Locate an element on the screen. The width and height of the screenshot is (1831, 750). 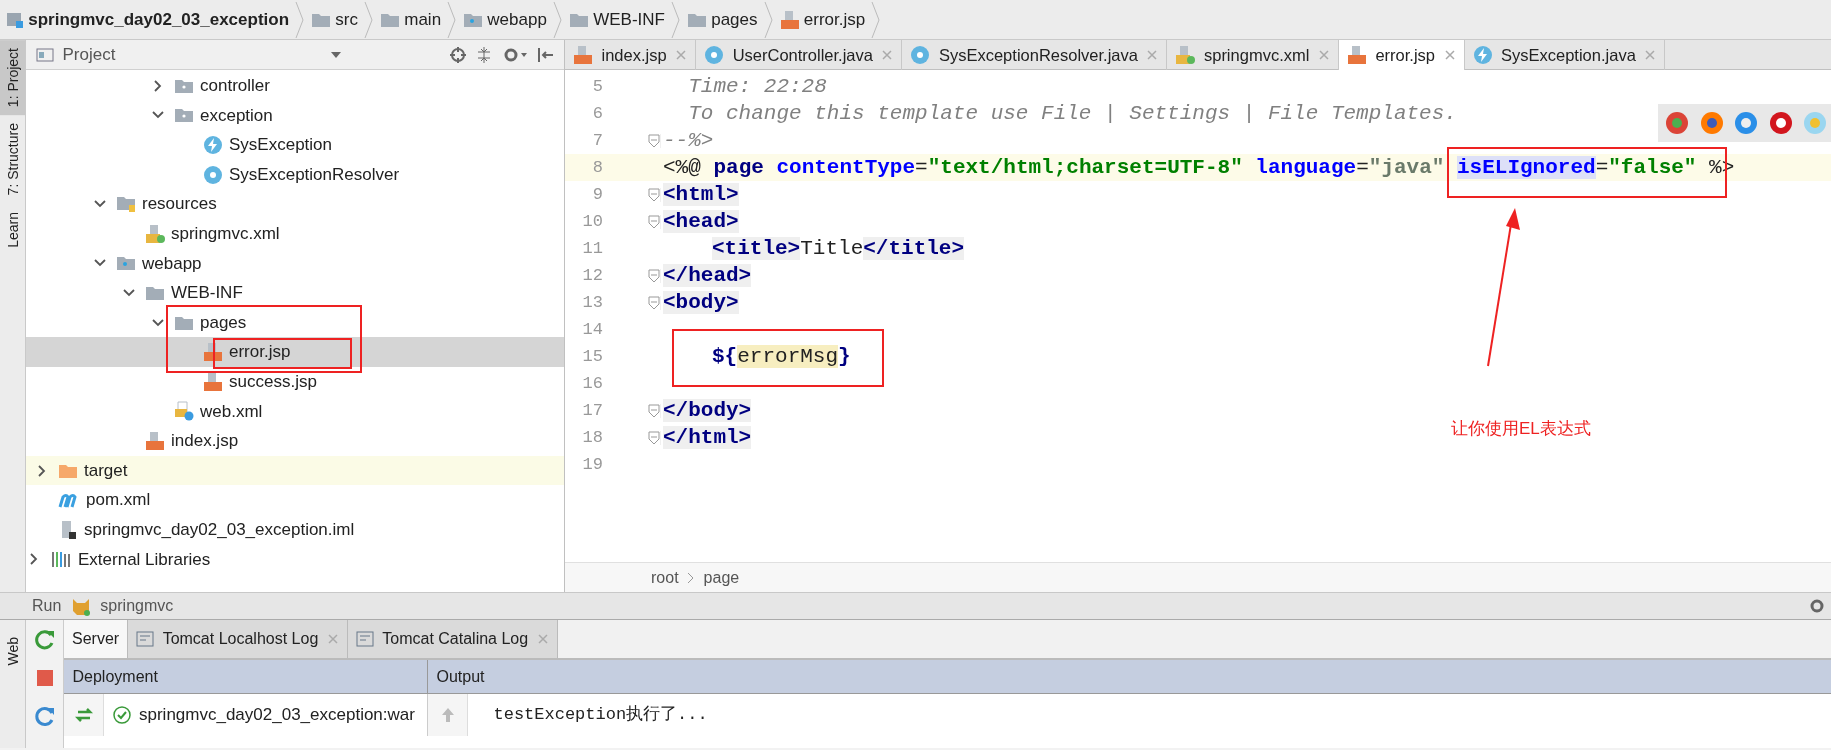
module-icon is located at coordinates (15, 19).